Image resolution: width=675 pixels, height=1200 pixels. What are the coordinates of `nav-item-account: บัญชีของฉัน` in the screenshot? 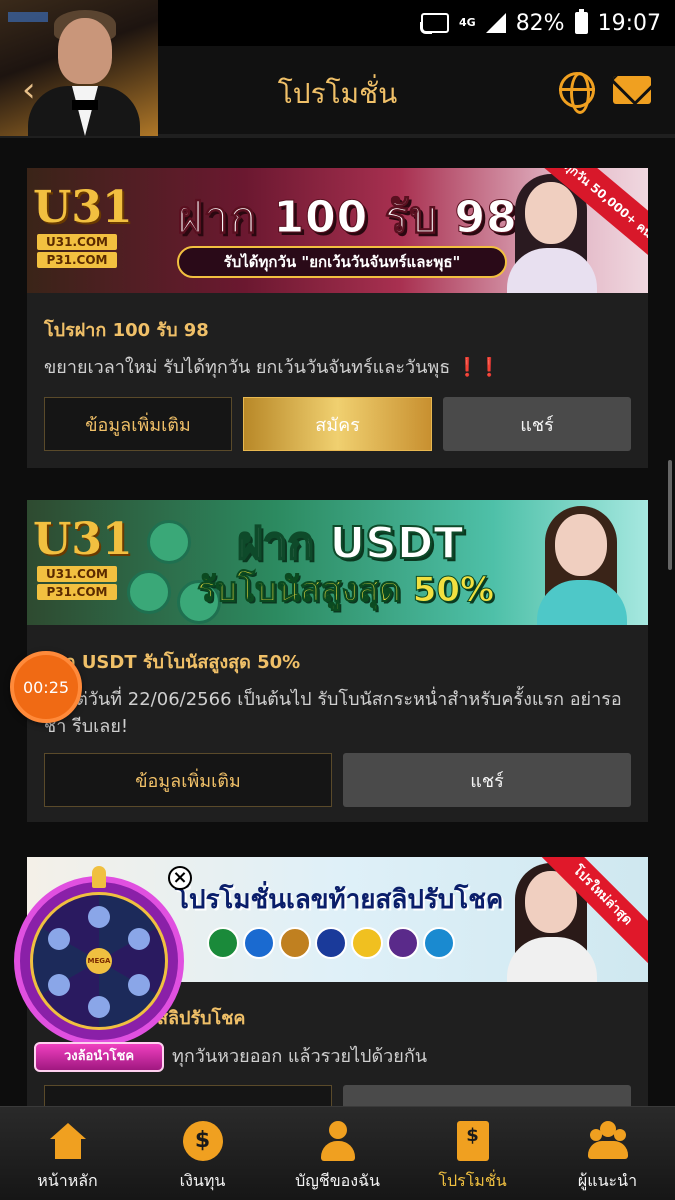 It's located at (337, 1153).